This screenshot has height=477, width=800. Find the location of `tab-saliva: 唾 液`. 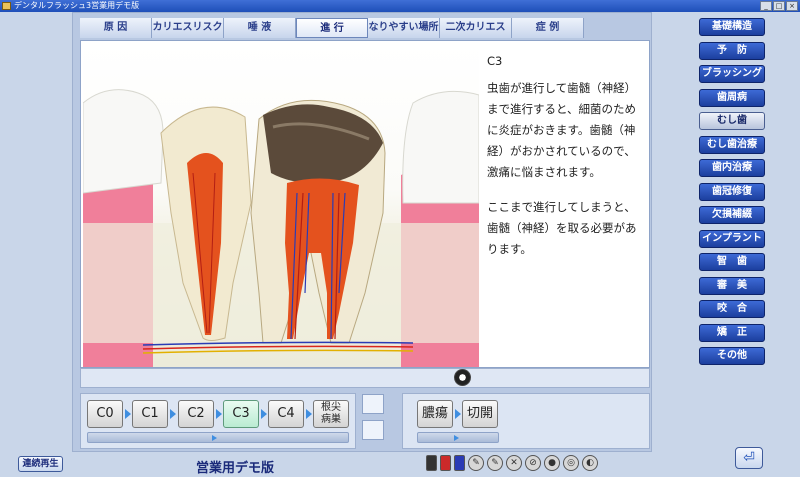

tab-saliva: 唾 液 is located at coordinates (260, 28).